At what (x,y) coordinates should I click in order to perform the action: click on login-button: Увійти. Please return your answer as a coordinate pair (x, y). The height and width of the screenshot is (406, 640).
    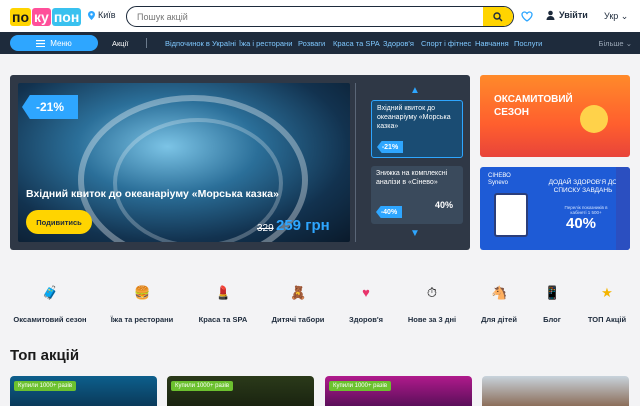
    Looking at the image, I should click on (567, 15).